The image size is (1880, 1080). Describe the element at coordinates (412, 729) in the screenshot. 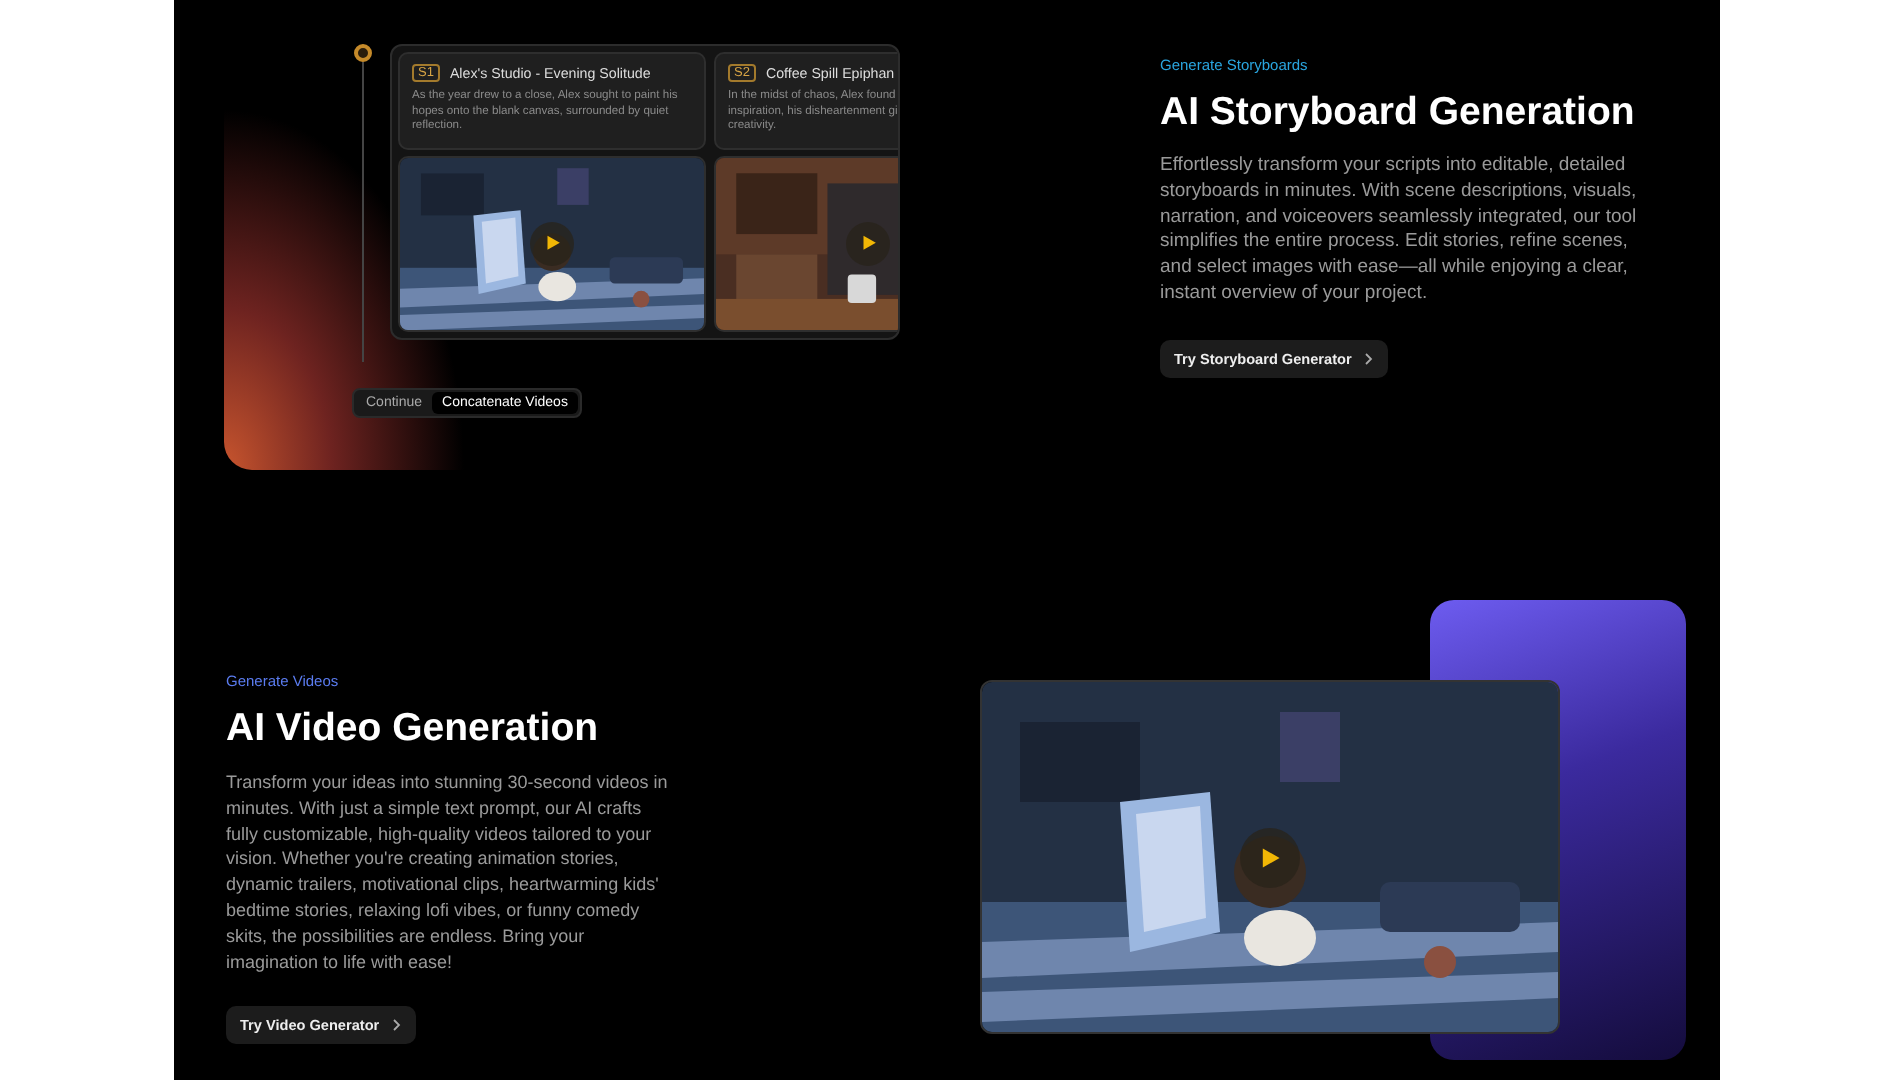

I see `section-title: AI Video Generation` at that location.